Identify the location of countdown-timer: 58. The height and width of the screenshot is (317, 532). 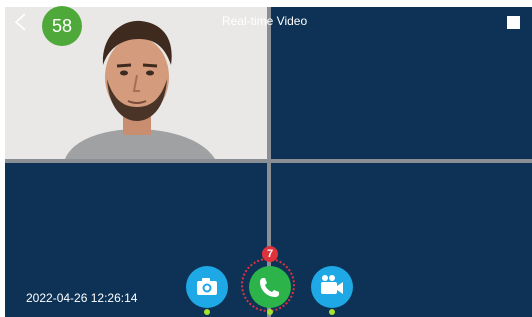
(62, 26).